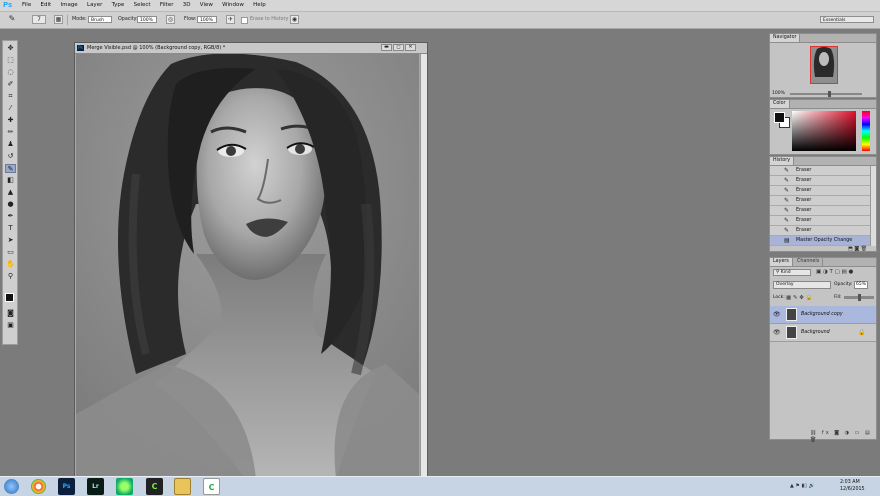 The width and height of the screenshot is (880, 496). Describe the element at coordinates (781, 262) in the screenshot. I see `tab-layers: Layers` at that location.